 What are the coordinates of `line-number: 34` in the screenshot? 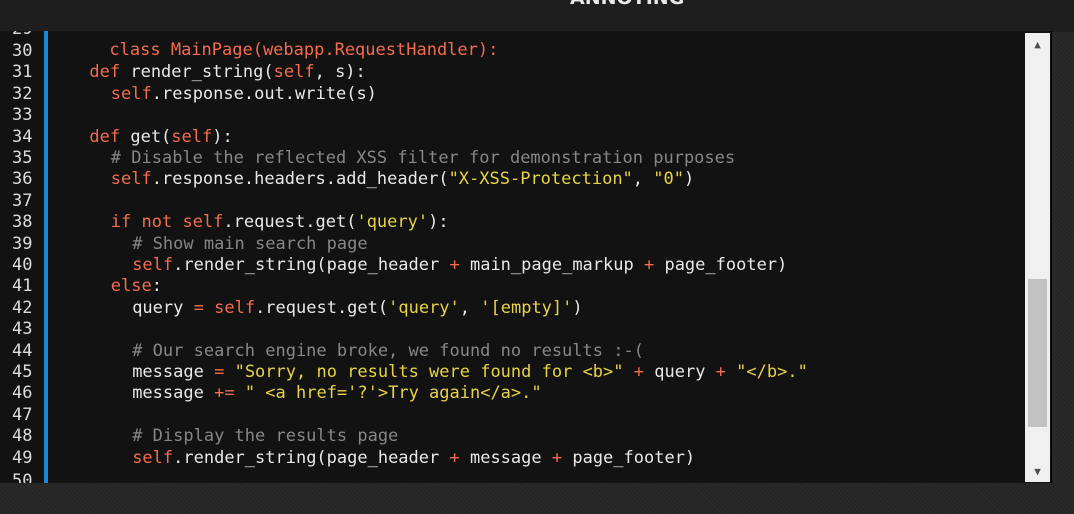 It's located at (22, 136).